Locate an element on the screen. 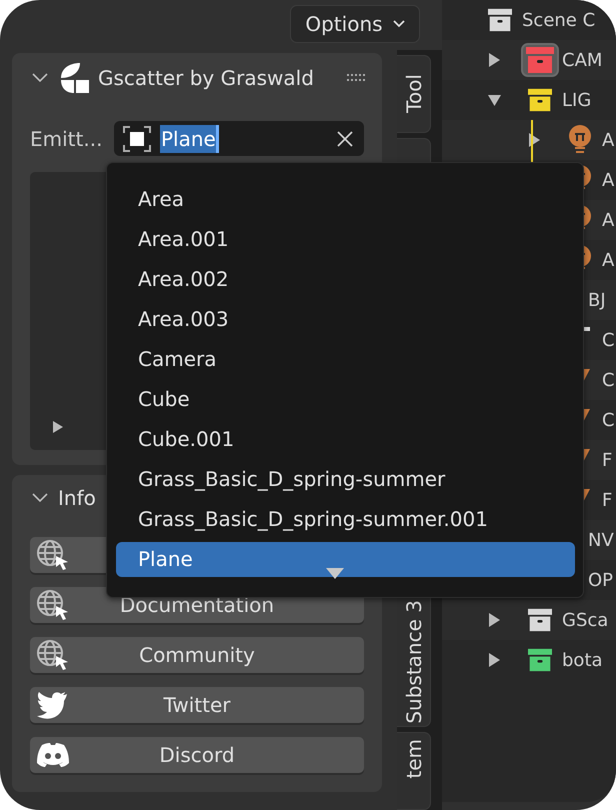  link-button: Twitter is located at coordinates (197, 705).